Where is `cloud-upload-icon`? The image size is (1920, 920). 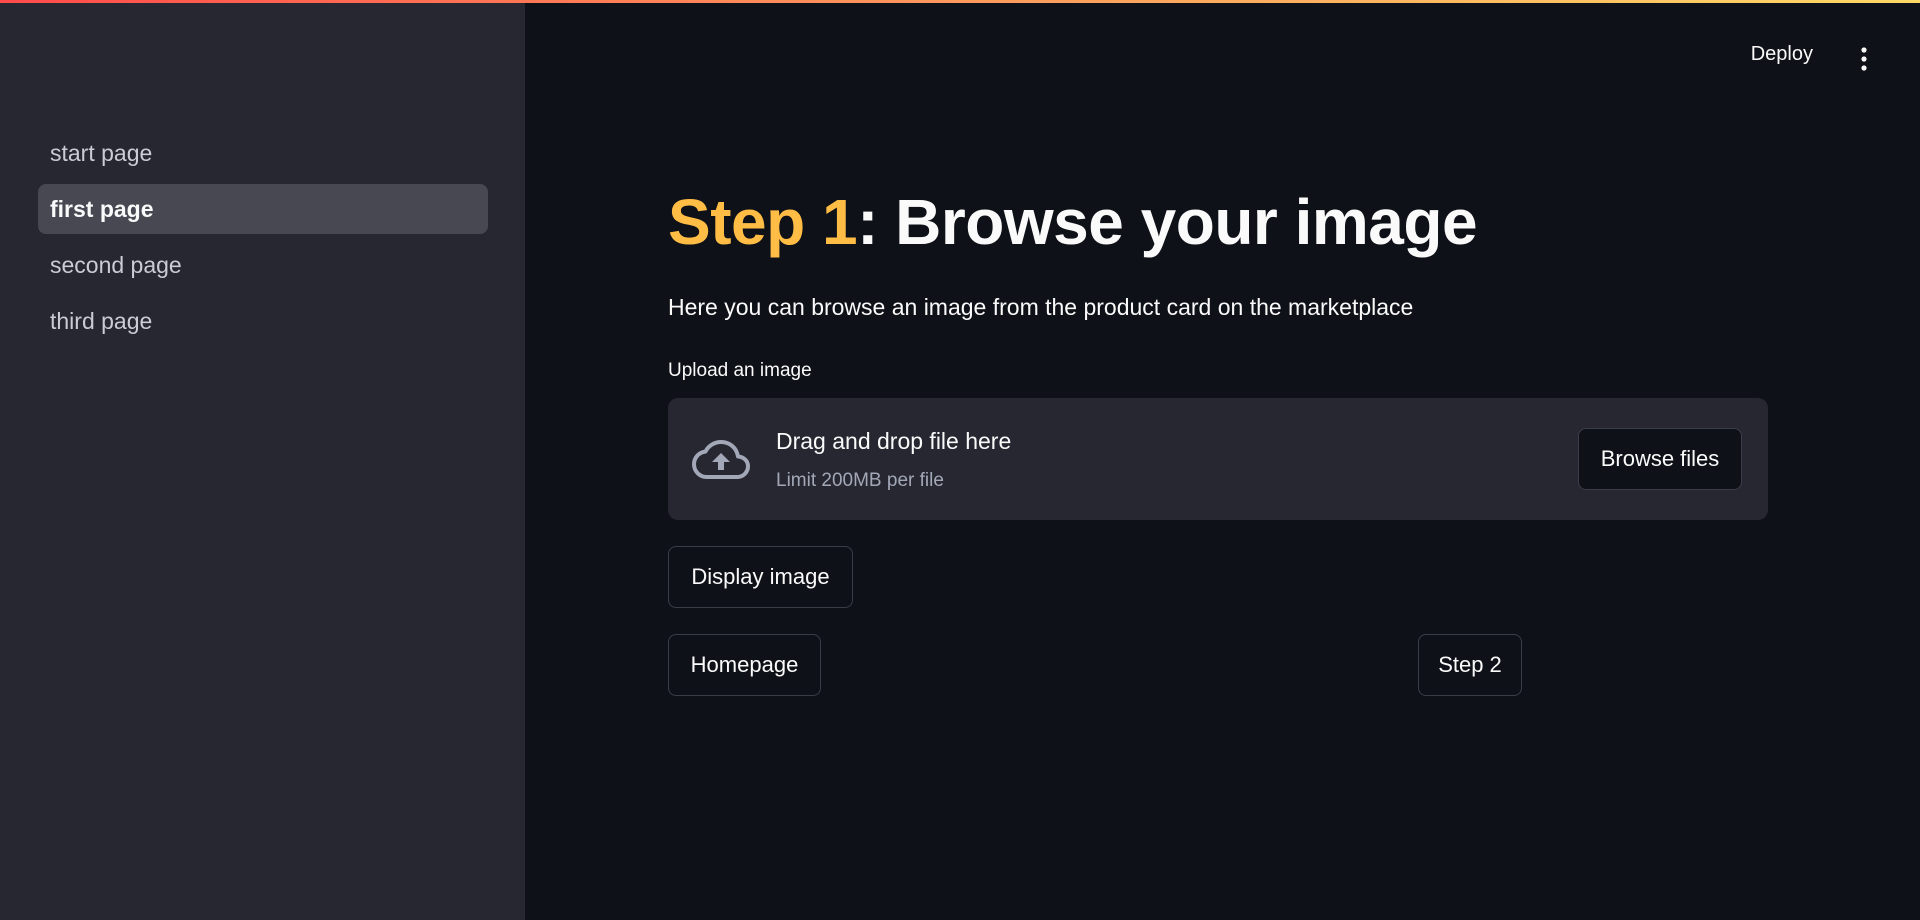
cloud-upload-icon is located at coordinates (721, 459).